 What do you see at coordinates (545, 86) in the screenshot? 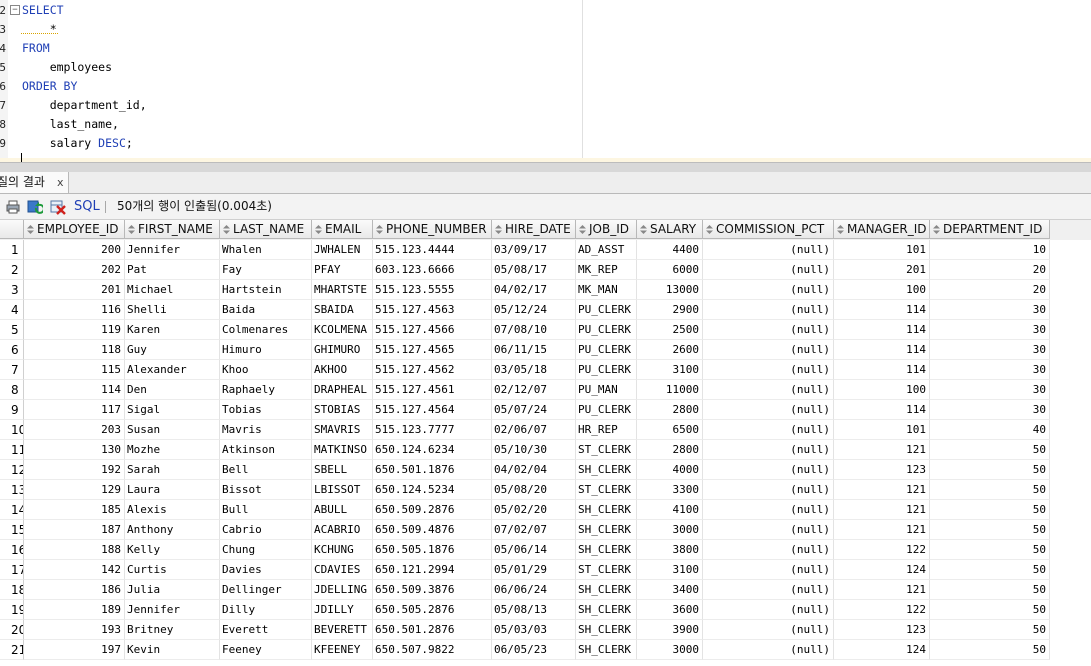
I see `code-line: 6 ORDER BY` at bounding box center [545, 86].